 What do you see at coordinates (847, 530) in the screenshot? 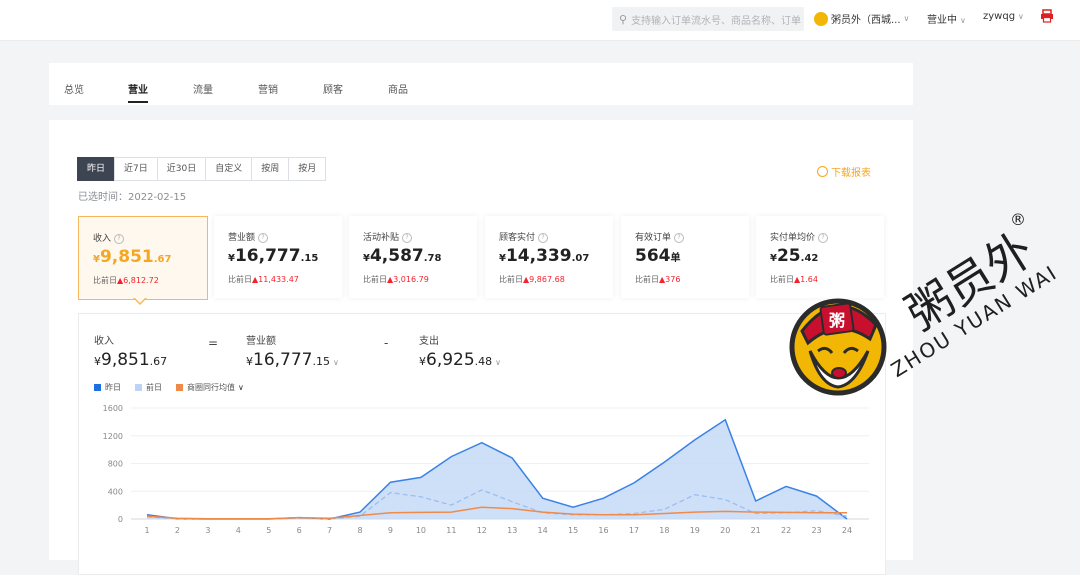
I see `x-tick-label: 24` at bounding box center [847, 530].